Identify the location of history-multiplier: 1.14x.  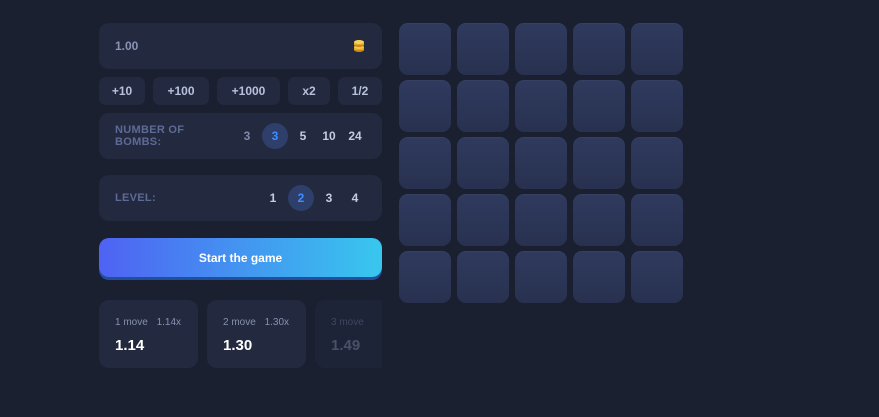
(169, 322).